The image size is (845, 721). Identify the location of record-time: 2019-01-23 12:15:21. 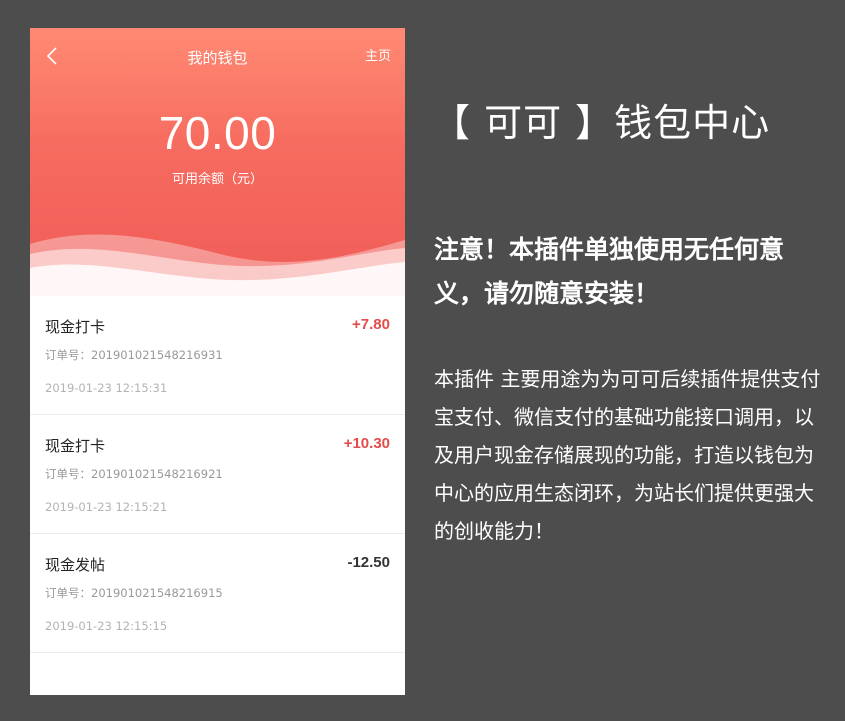
(106, 507).